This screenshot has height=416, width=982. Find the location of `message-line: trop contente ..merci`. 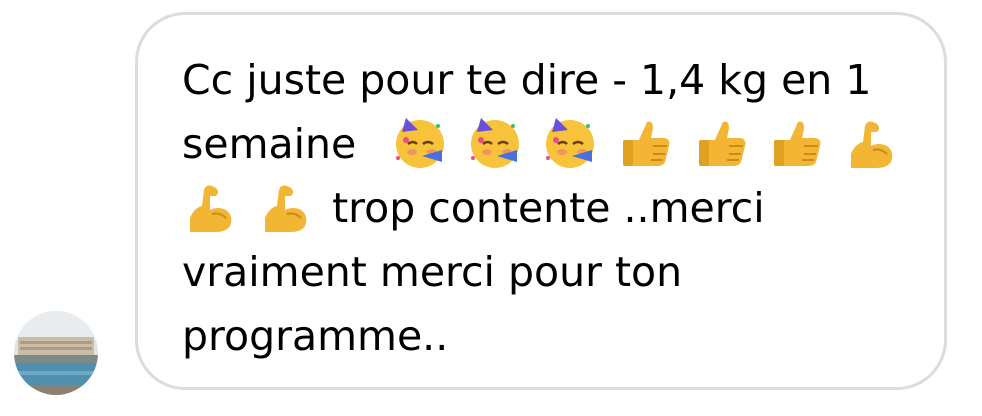

message-line: trop contente ..merci is located at coordinates (552, 208).